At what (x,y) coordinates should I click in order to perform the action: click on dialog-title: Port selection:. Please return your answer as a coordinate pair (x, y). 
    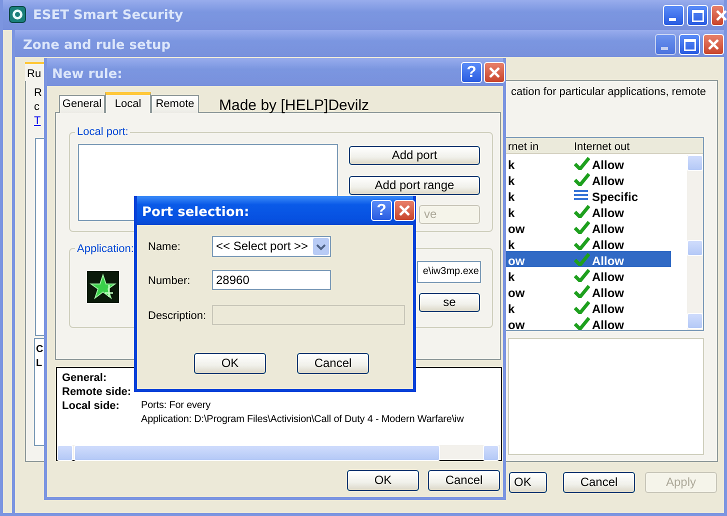
    Looking at the image, I should click on (196, 213).